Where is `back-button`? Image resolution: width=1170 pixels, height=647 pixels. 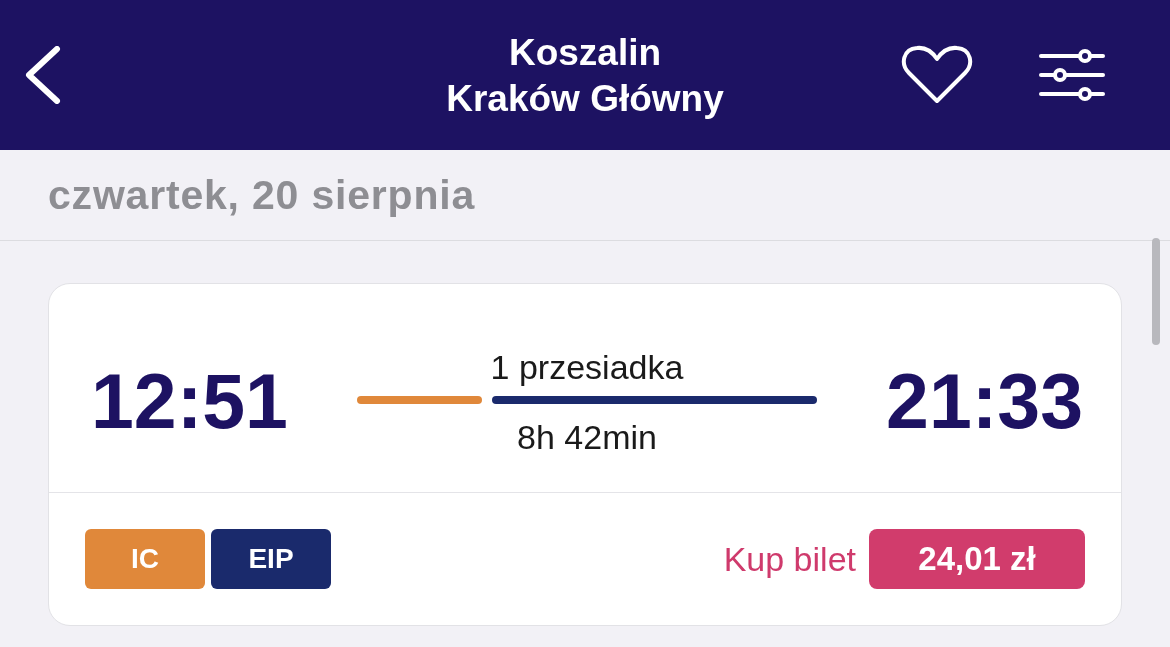
back-button is located at coordinates (43, 75).